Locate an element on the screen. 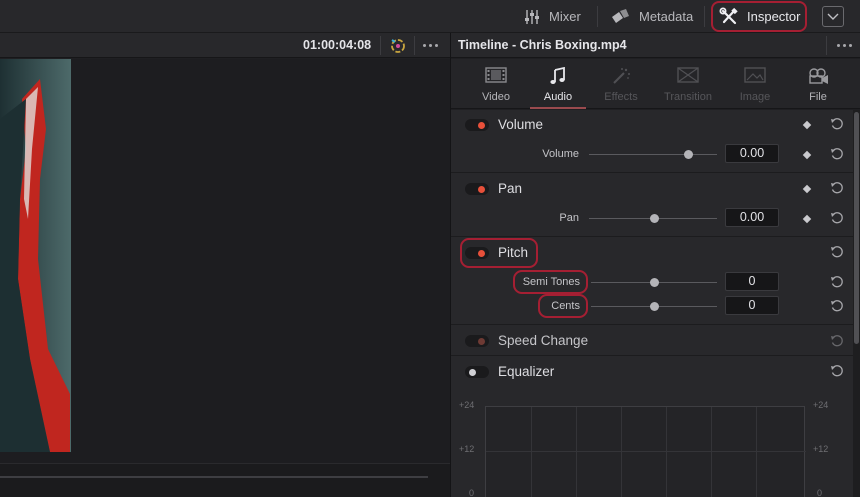 The height and width of the screenshot is (497, 860). semitones-slider-handle is located at coordinates (654, 282).